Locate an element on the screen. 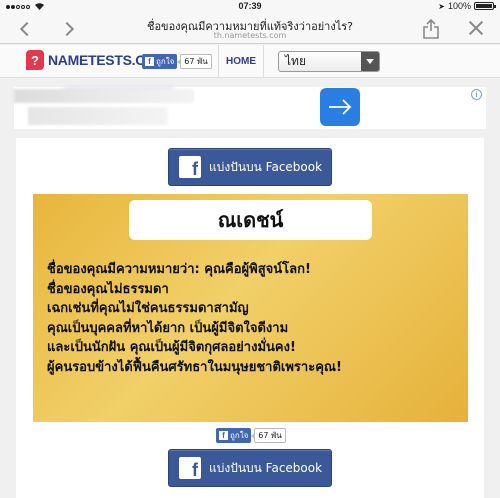  clock: 07:39 is located at coordinates (250, 6).